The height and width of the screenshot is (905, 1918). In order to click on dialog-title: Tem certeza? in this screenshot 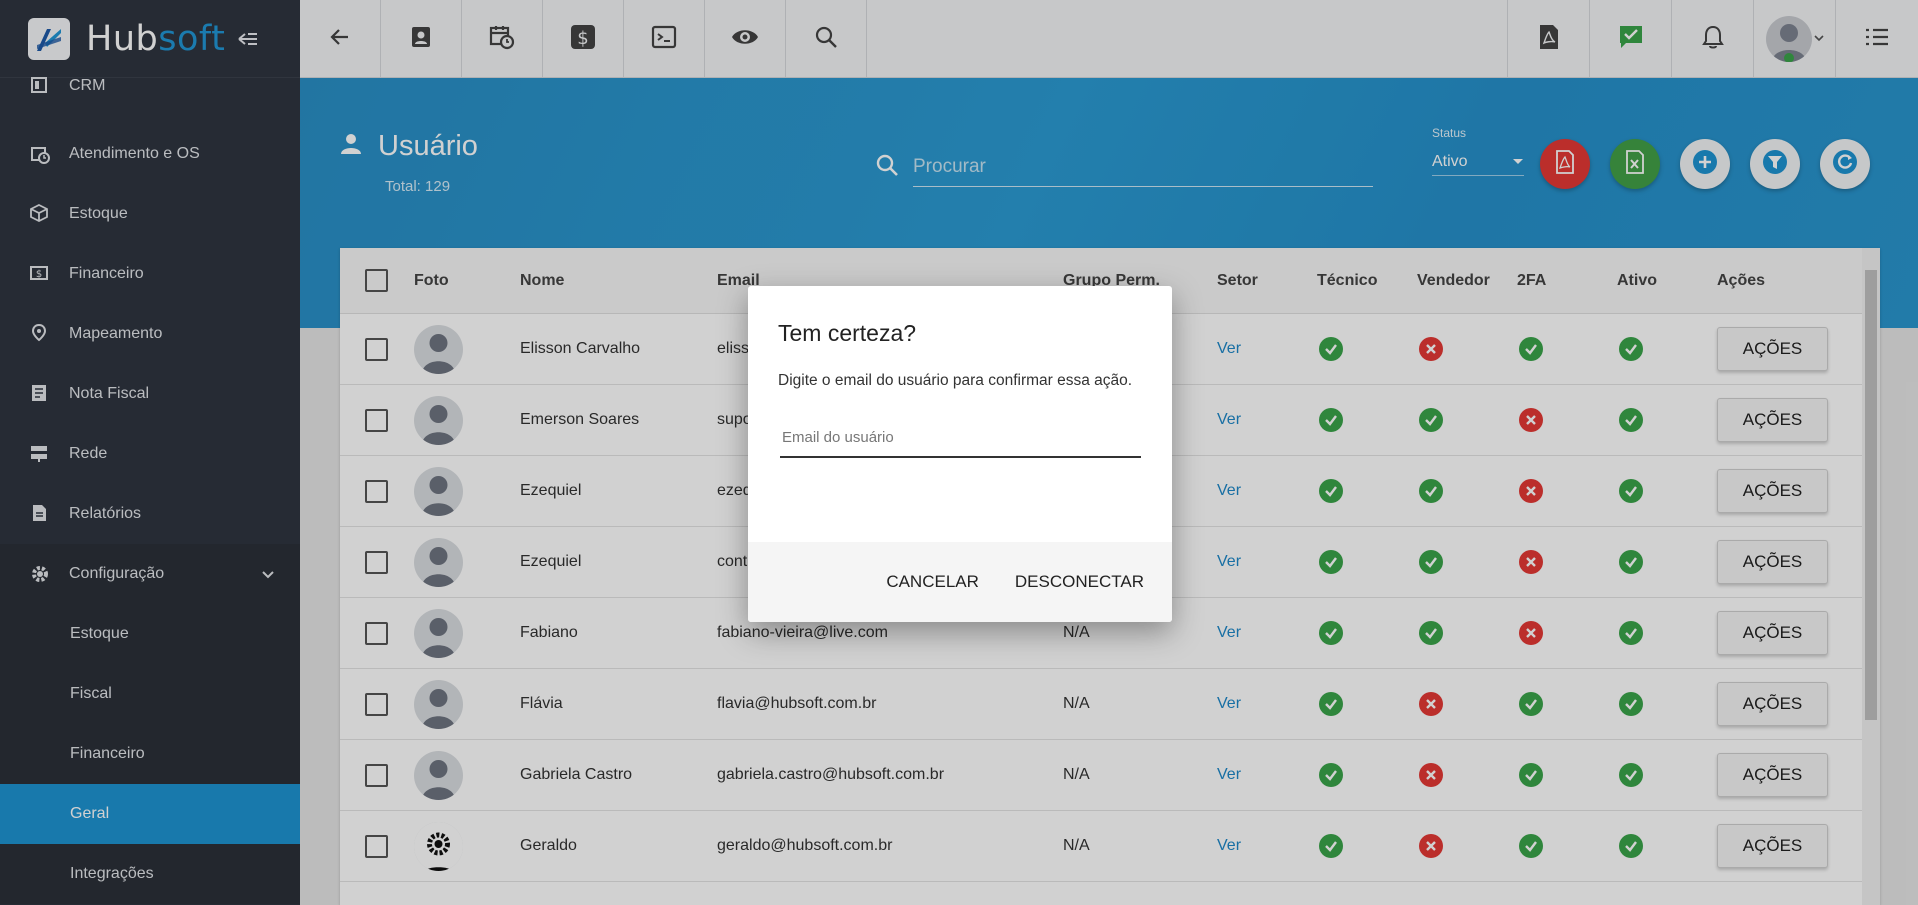, I will do `click(847, 333)`.